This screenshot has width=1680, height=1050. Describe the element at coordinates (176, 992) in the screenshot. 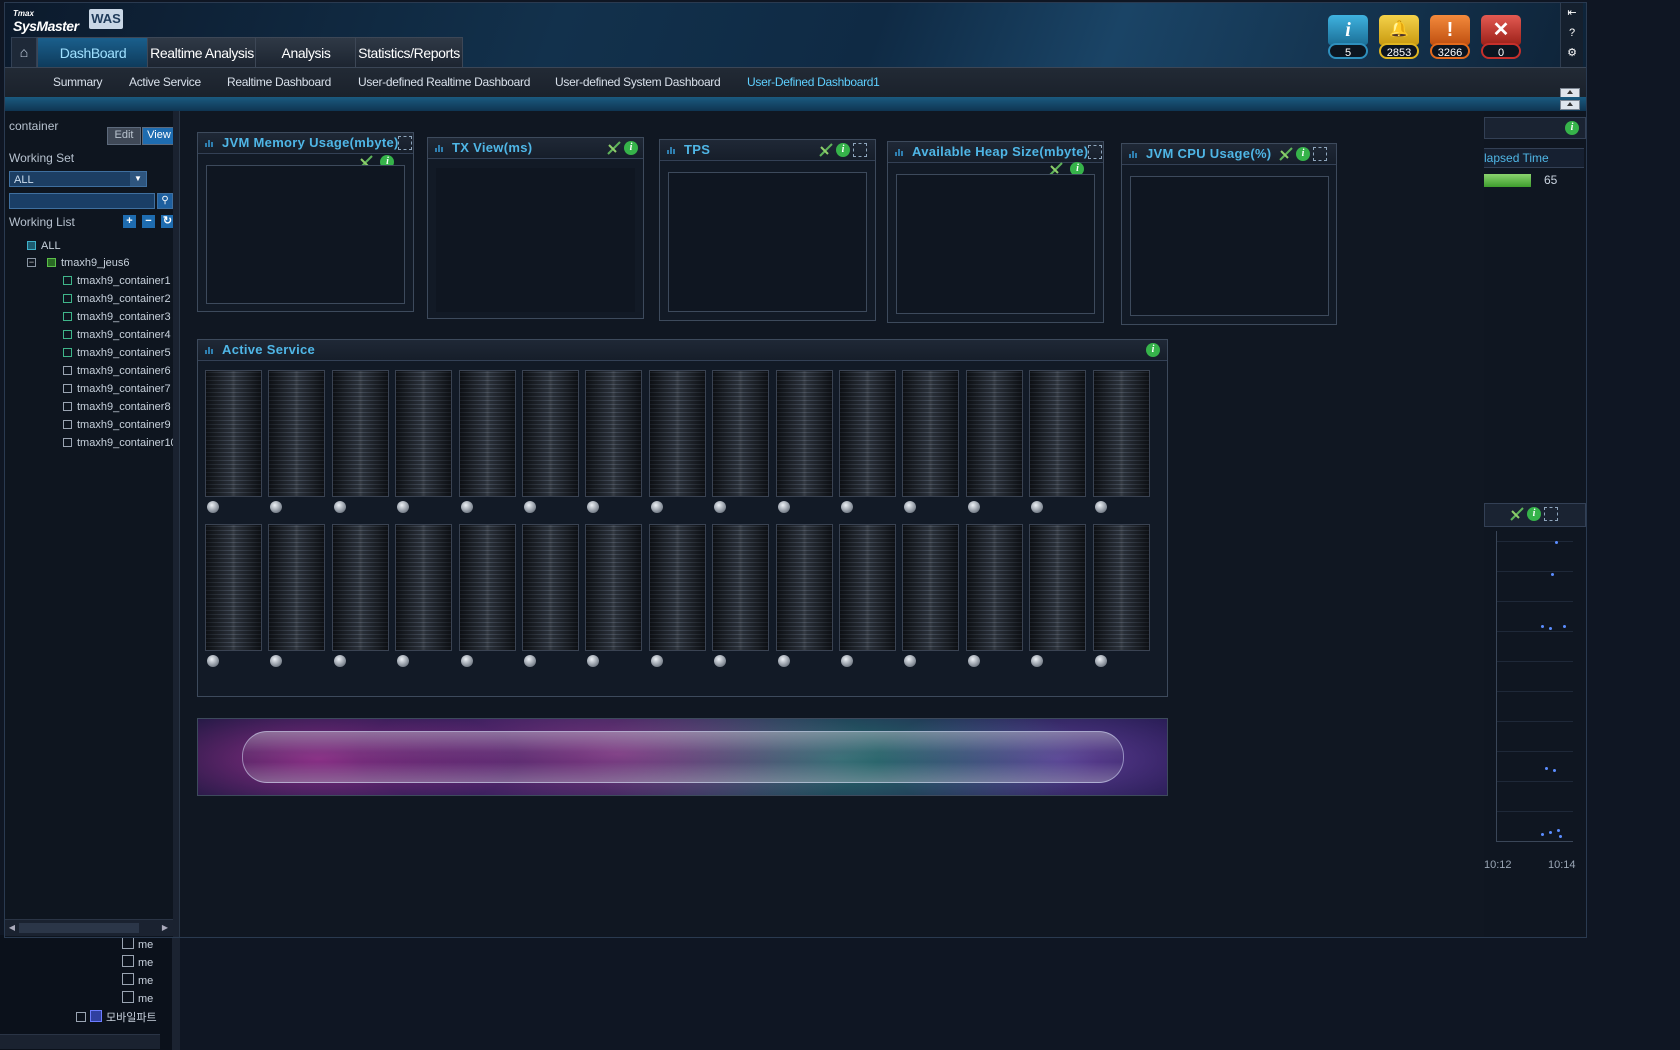

I see `background-splitter` at that location.